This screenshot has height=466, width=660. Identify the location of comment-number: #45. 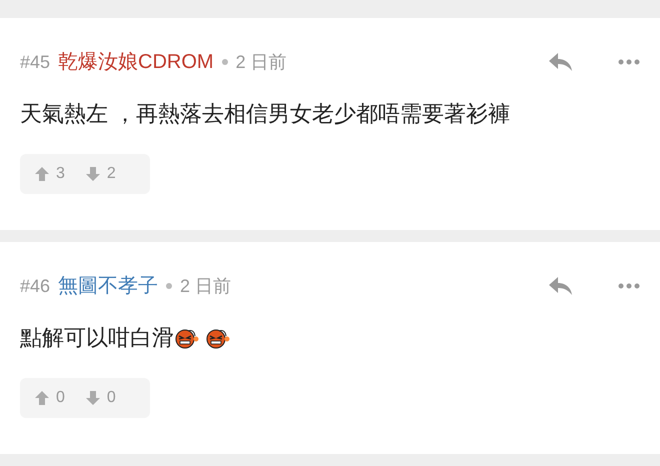
(35, 62).